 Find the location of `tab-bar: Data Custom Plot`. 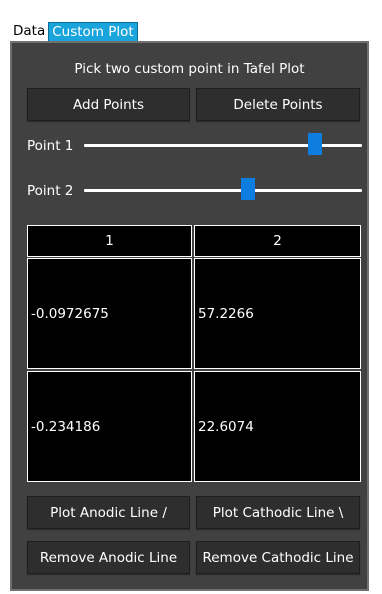

tab-bar: Data Custom Plot is located at coordinates (74, 31).